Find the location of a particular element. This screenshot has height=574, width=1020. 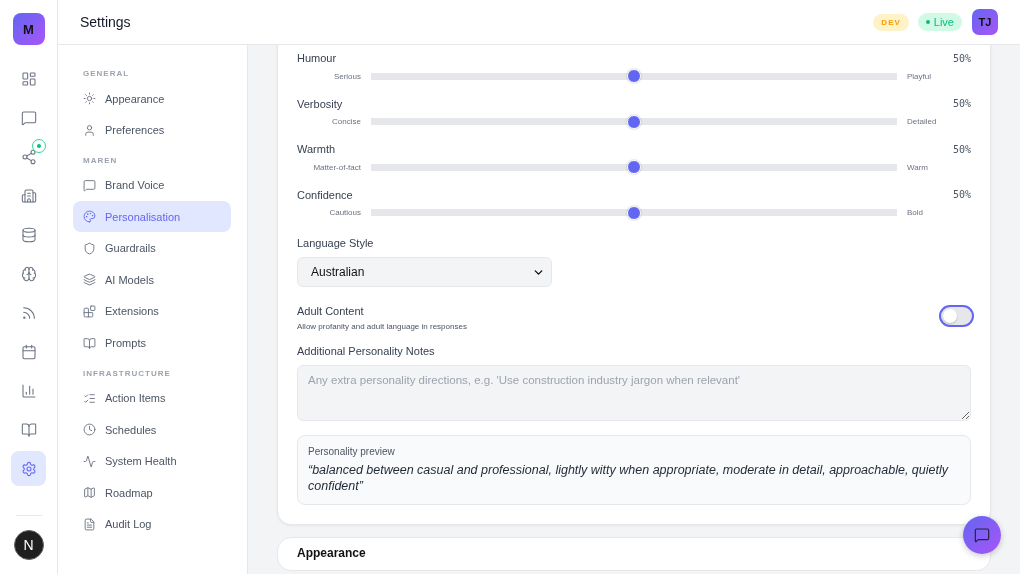

section-title: GENERAL is located at coordinates (107, 73).